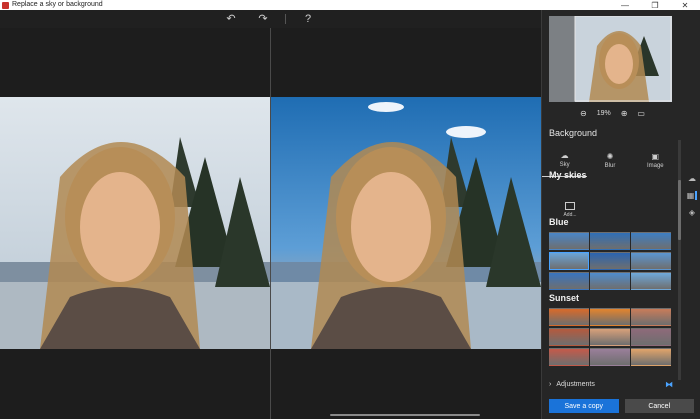 Image resolution: width=700 pixels, height=419 pixels. Describe the element at coordinates (5, 5) in the screenshot. I see `app-icon` at that location.